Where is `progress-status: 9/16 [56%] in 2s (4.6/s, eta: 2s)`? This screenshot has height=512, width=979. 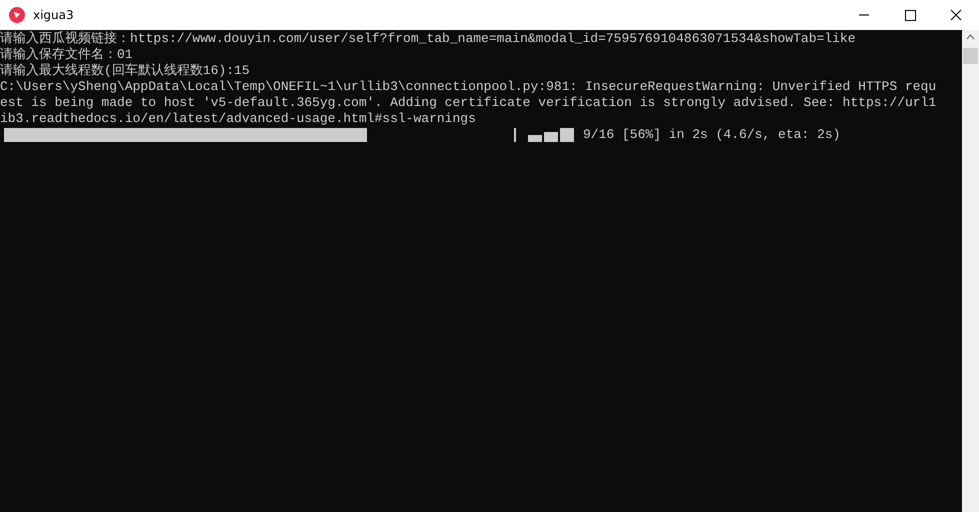 progress-status: 9/16 [56%] in 2s (4.6/s, eta: 2s) is located at coordinates (711, 135).